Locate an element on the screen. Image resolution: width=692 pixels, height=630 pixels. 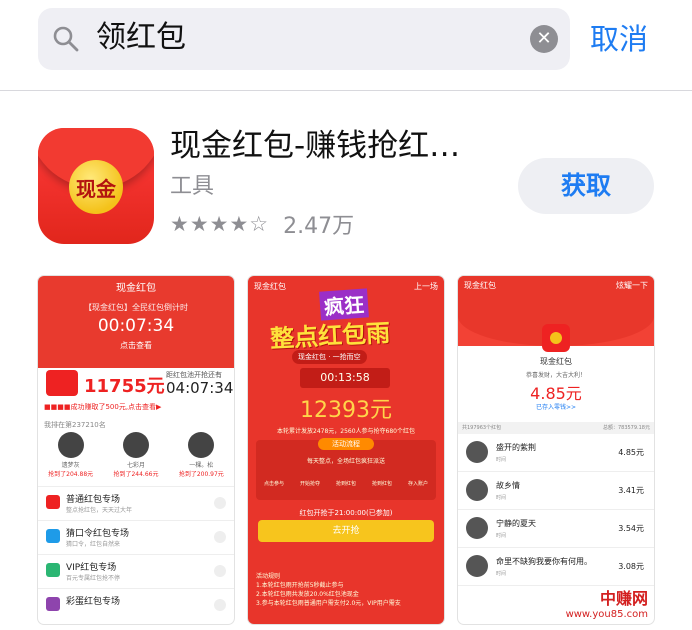
list-item: 故乡情时间 3.41元 is located at coordinates (556, 491).